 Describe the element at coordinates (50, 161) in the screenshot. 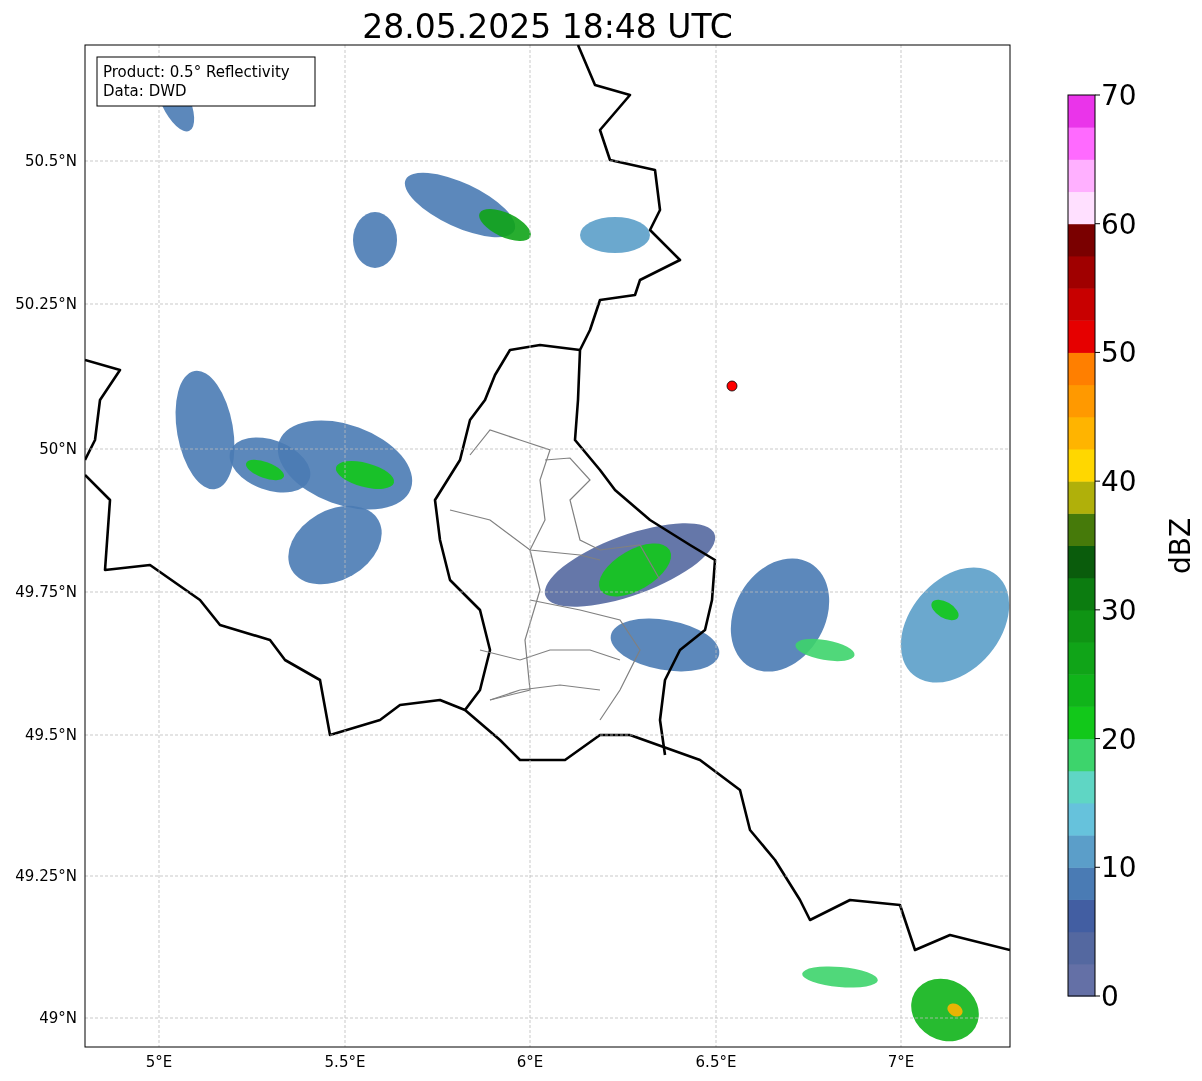

I see `y-tick-label: 50.5°N` at that location.